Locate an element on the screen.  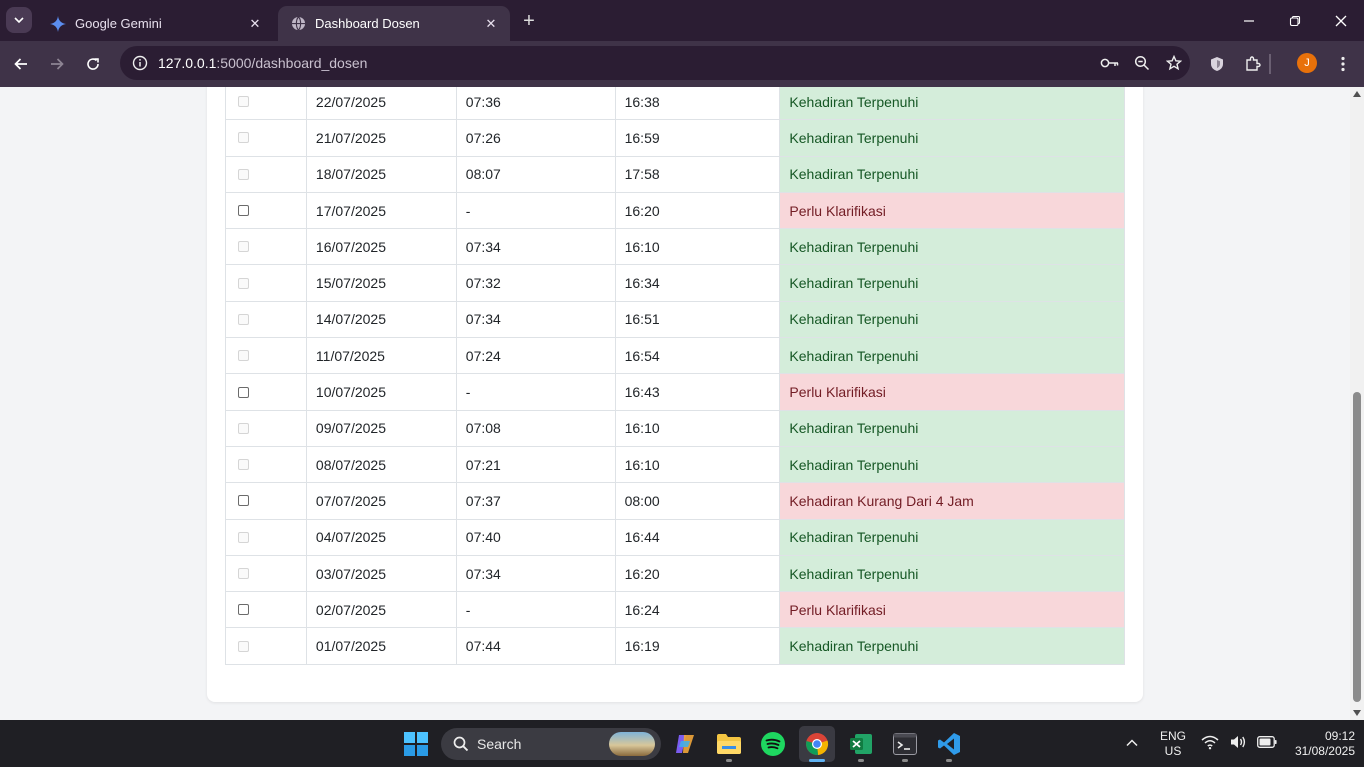
clock: 09:12 31/08/2025 is located at coordinates (1317, 744).